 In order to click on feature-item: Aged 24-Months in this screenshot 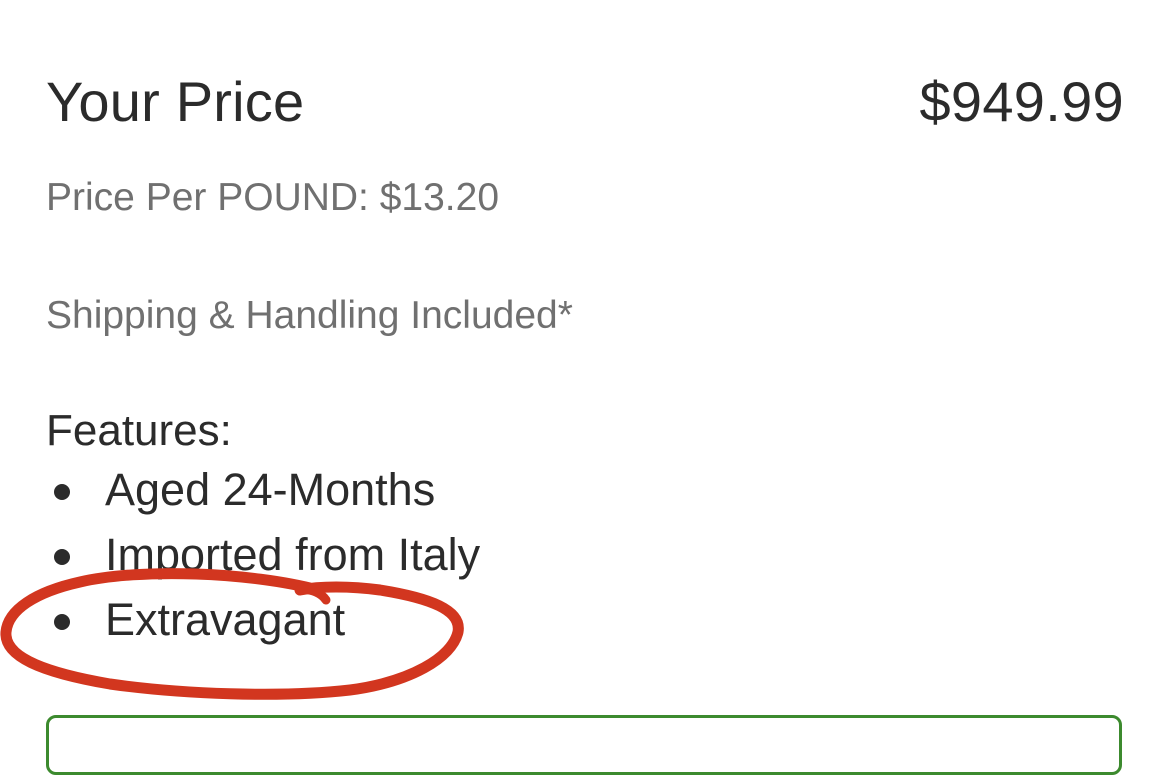, I will do `click(263, 492)`.